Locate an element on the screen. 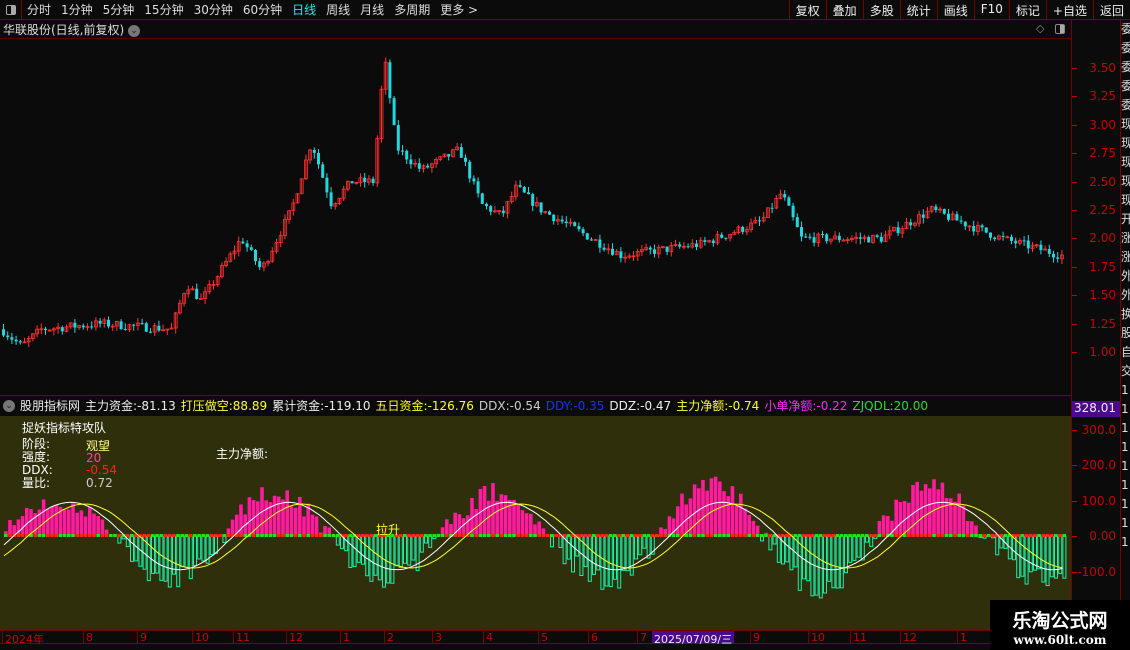  indicator-field: 累计资金:-119.10 is located at coordinates (321, 405).